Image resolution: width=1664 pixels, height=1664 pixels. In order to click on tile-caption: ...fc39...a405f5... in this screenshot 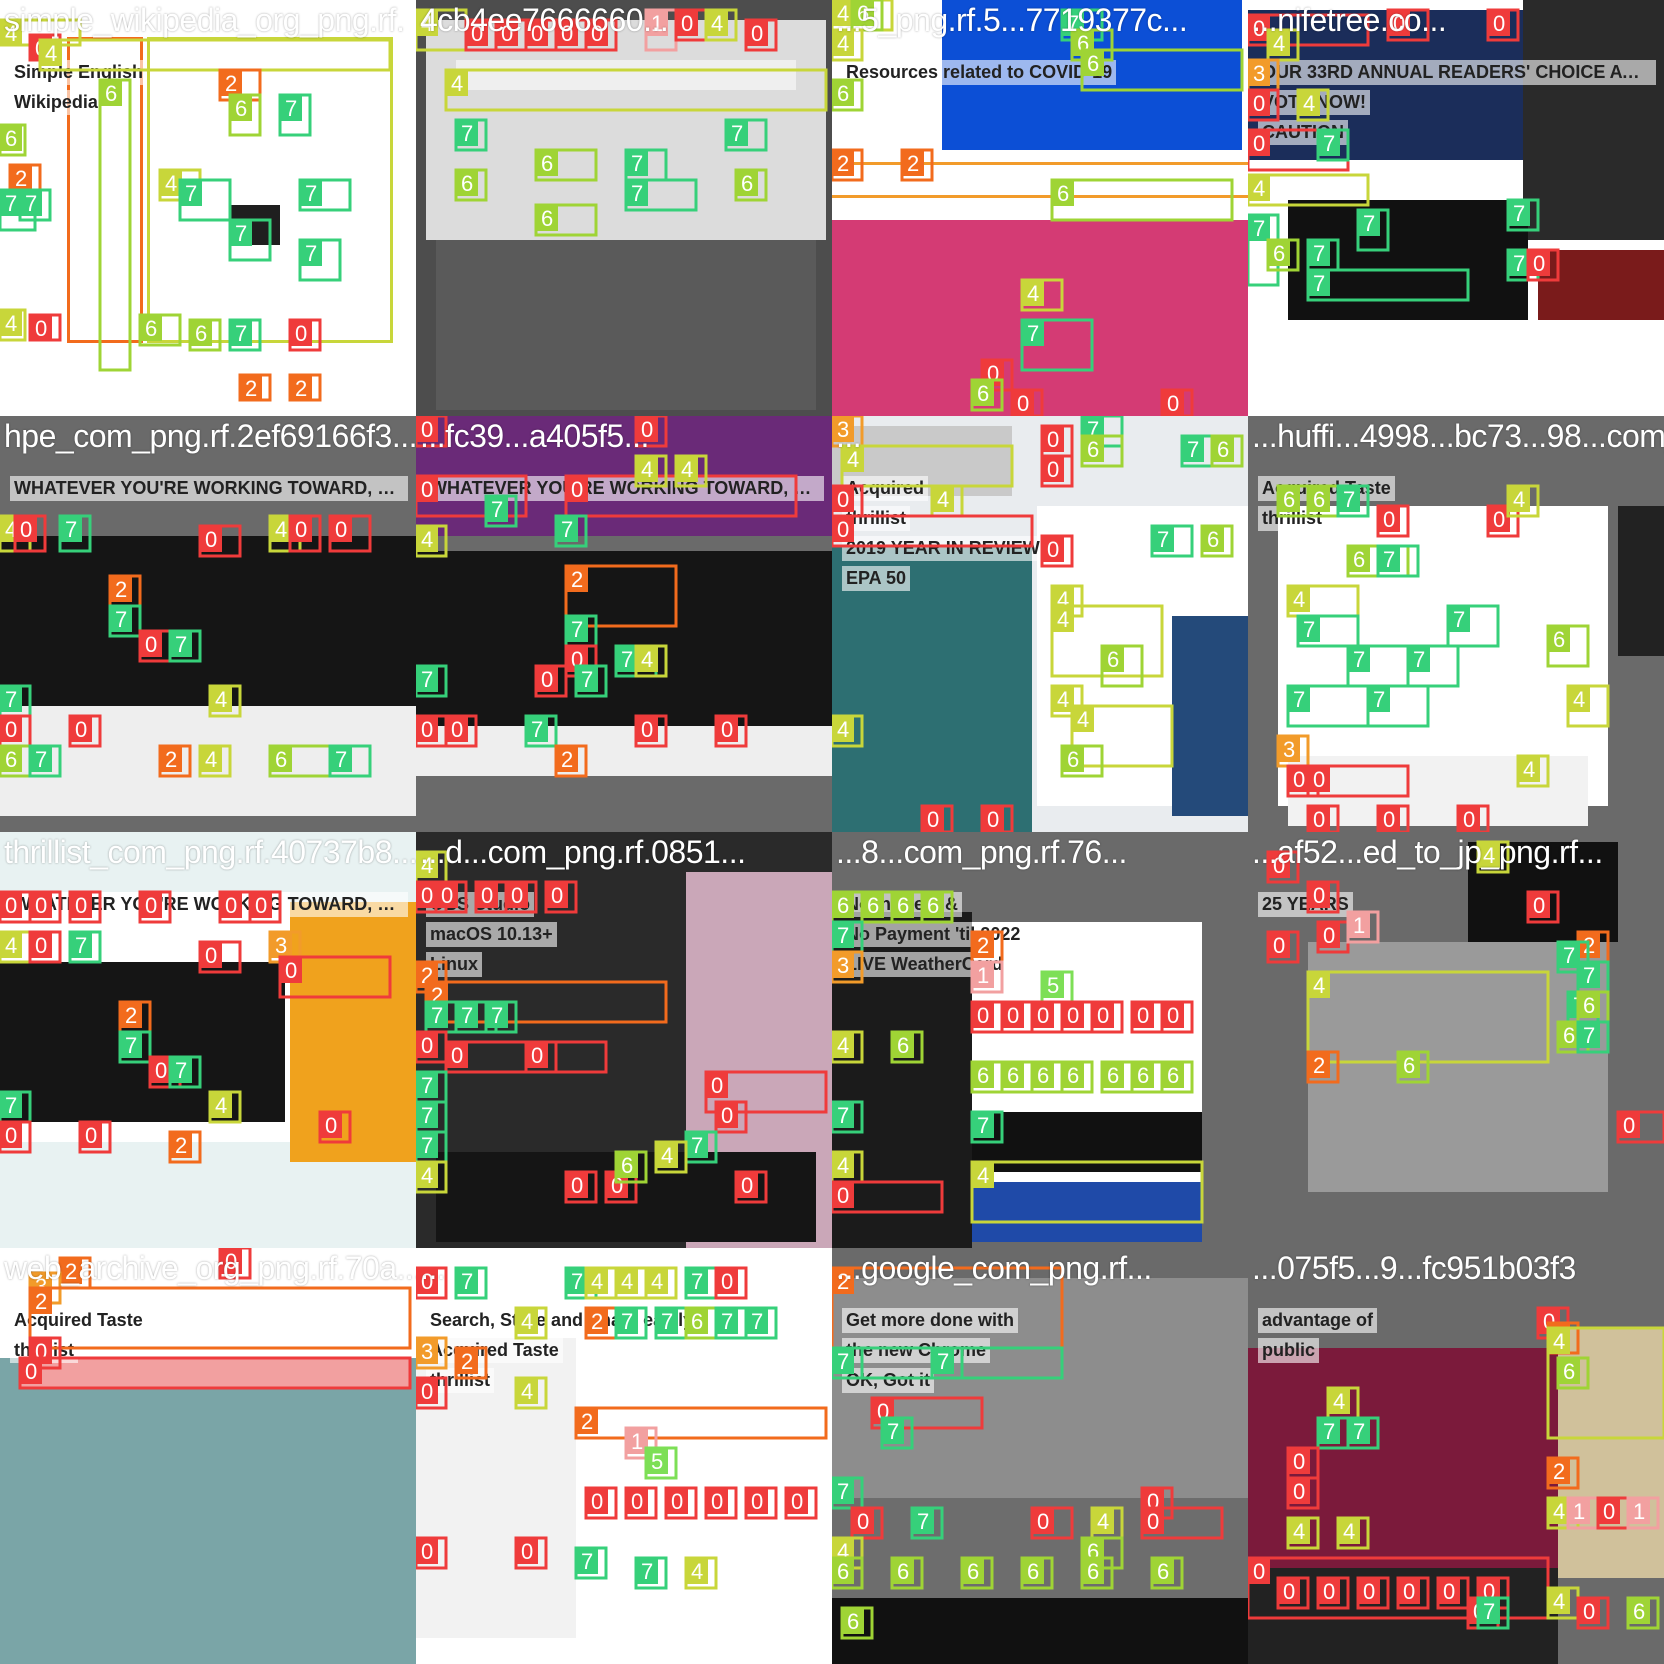, I will do `click(534, 436)`.